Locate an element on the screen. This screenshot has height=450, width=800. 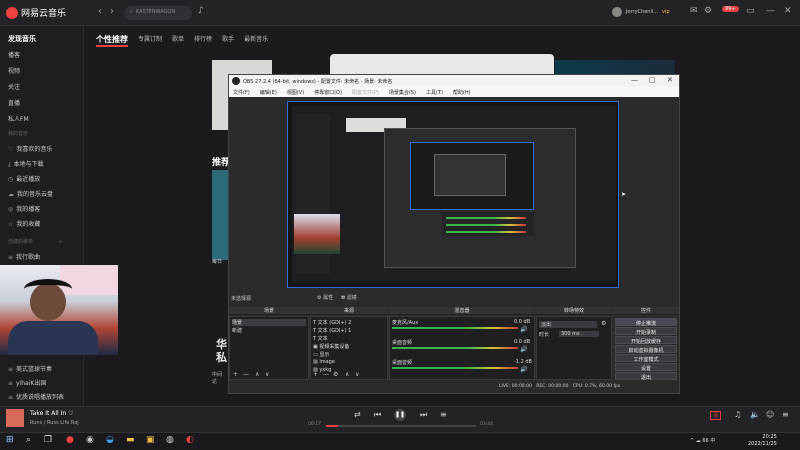
chrome-icon: ◍ is located at coordinates (170, 440).